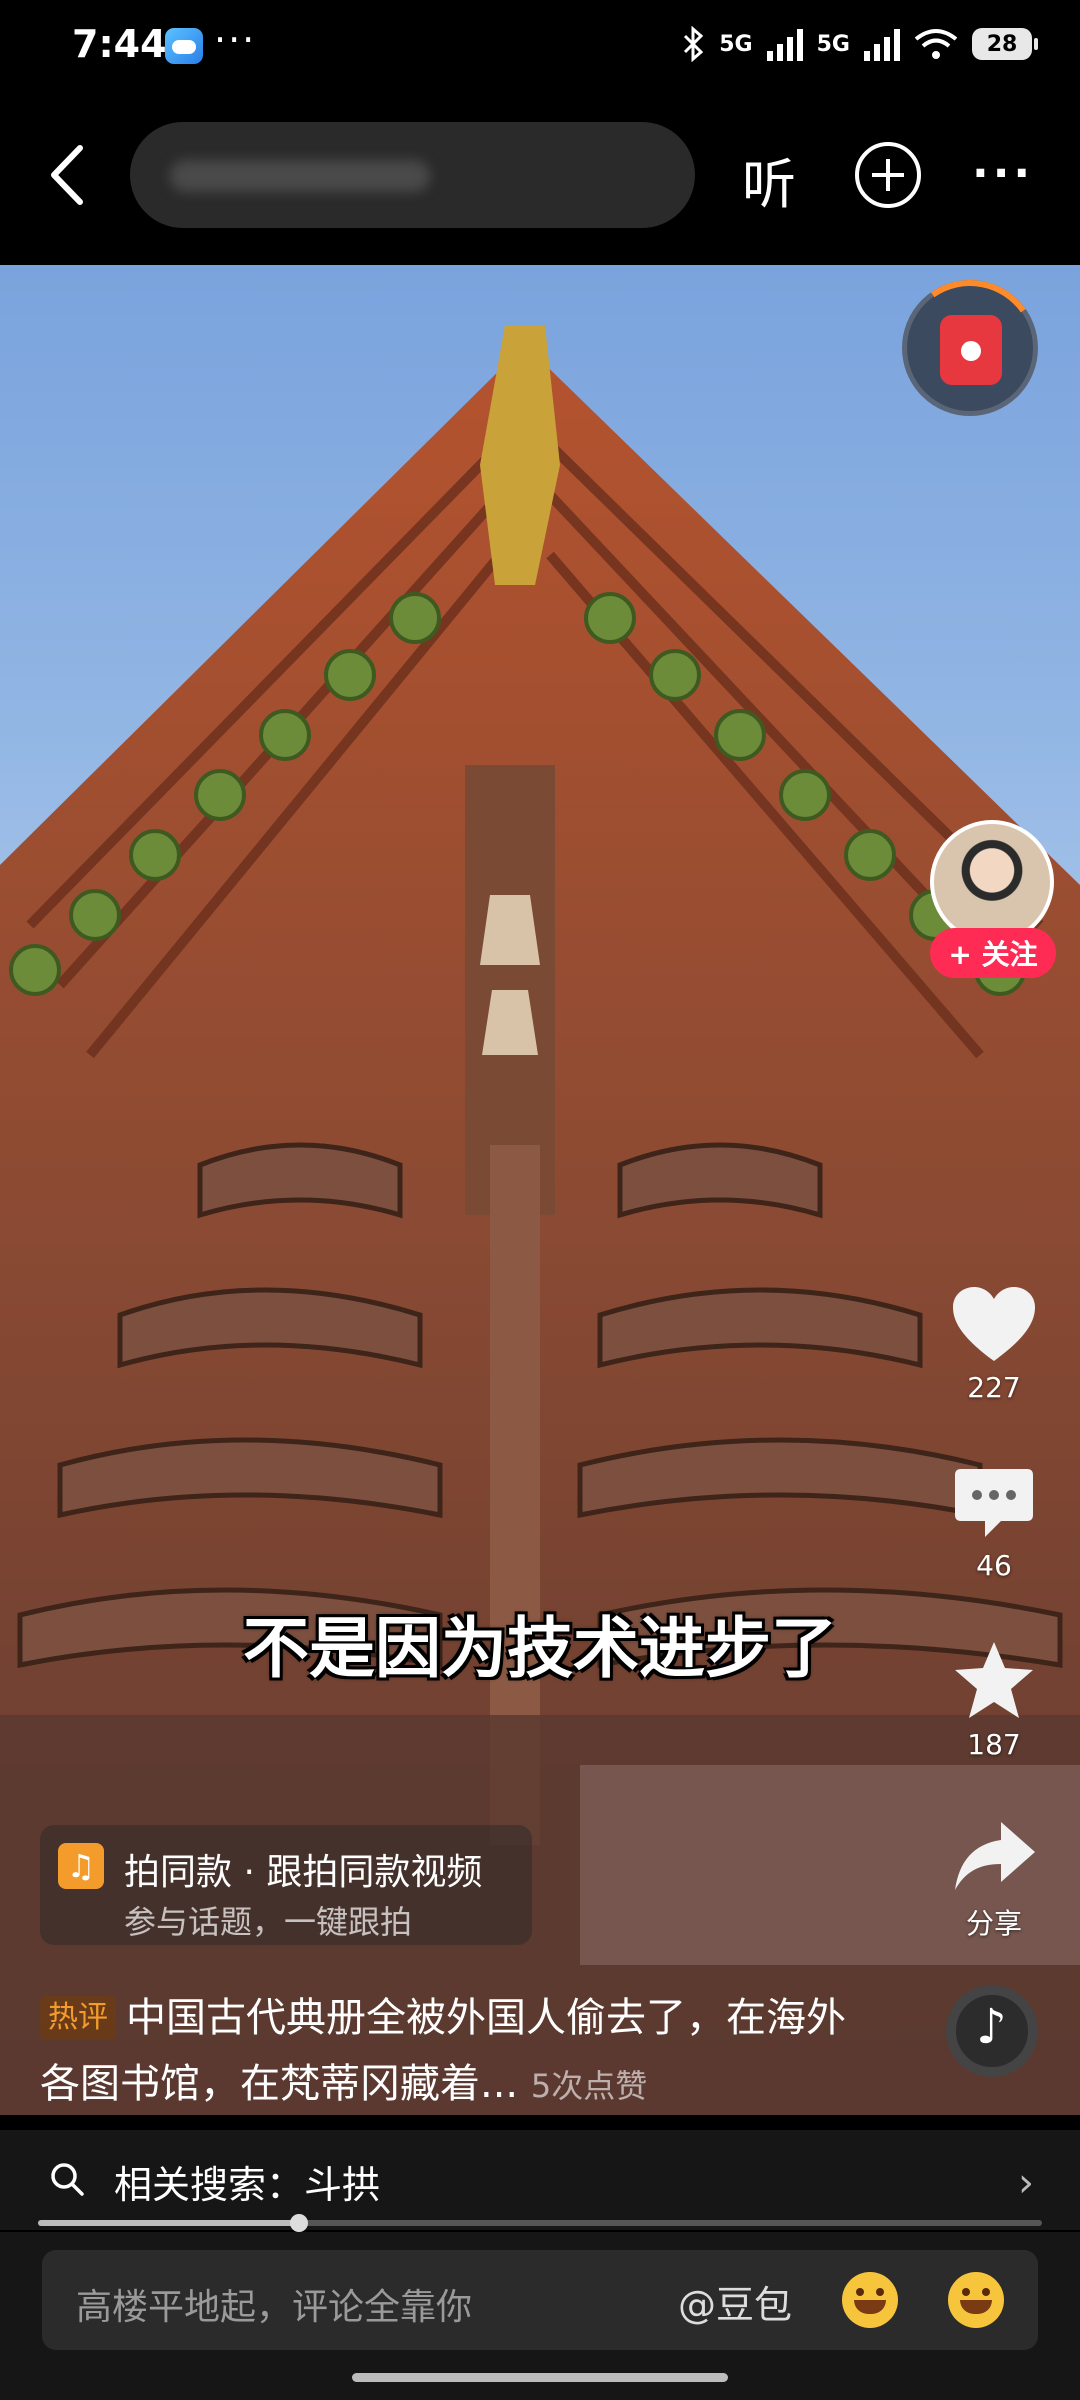  What do you see at coordinates (268, 1922) in the screenshot?
I see `shoot-same-subtitle: 参与话题，一键跟拍` at bounding box center [268, 1922].